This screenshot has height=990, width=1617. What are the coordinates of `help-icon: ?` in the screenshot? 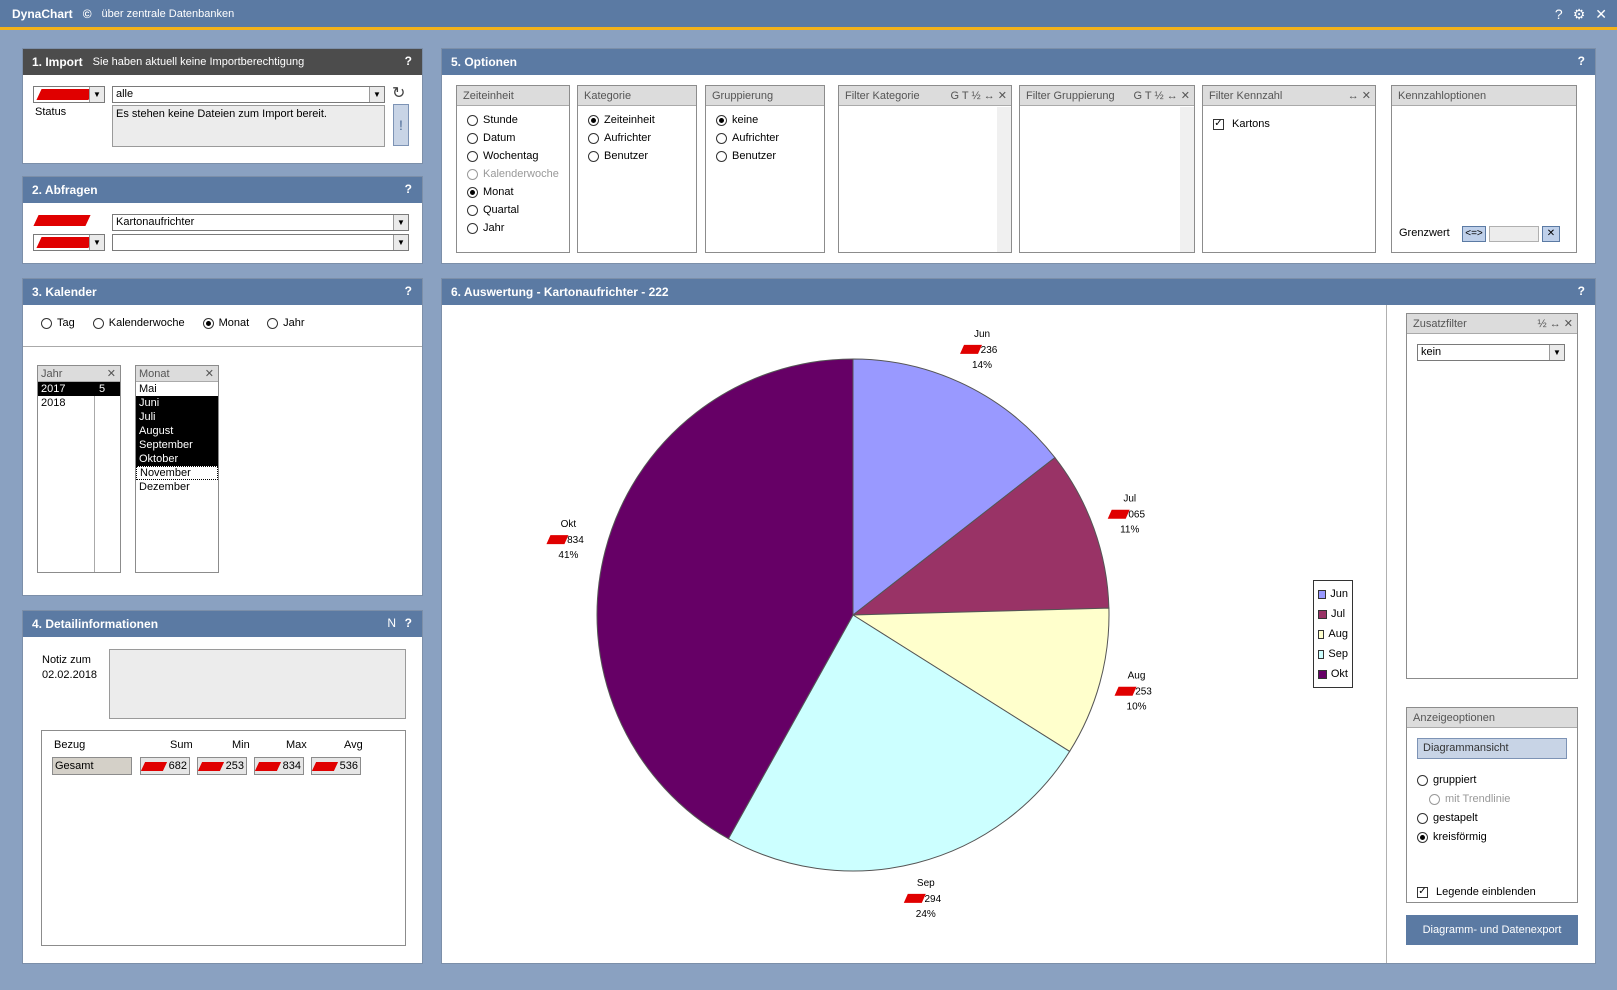 It's located at (1559, 14).